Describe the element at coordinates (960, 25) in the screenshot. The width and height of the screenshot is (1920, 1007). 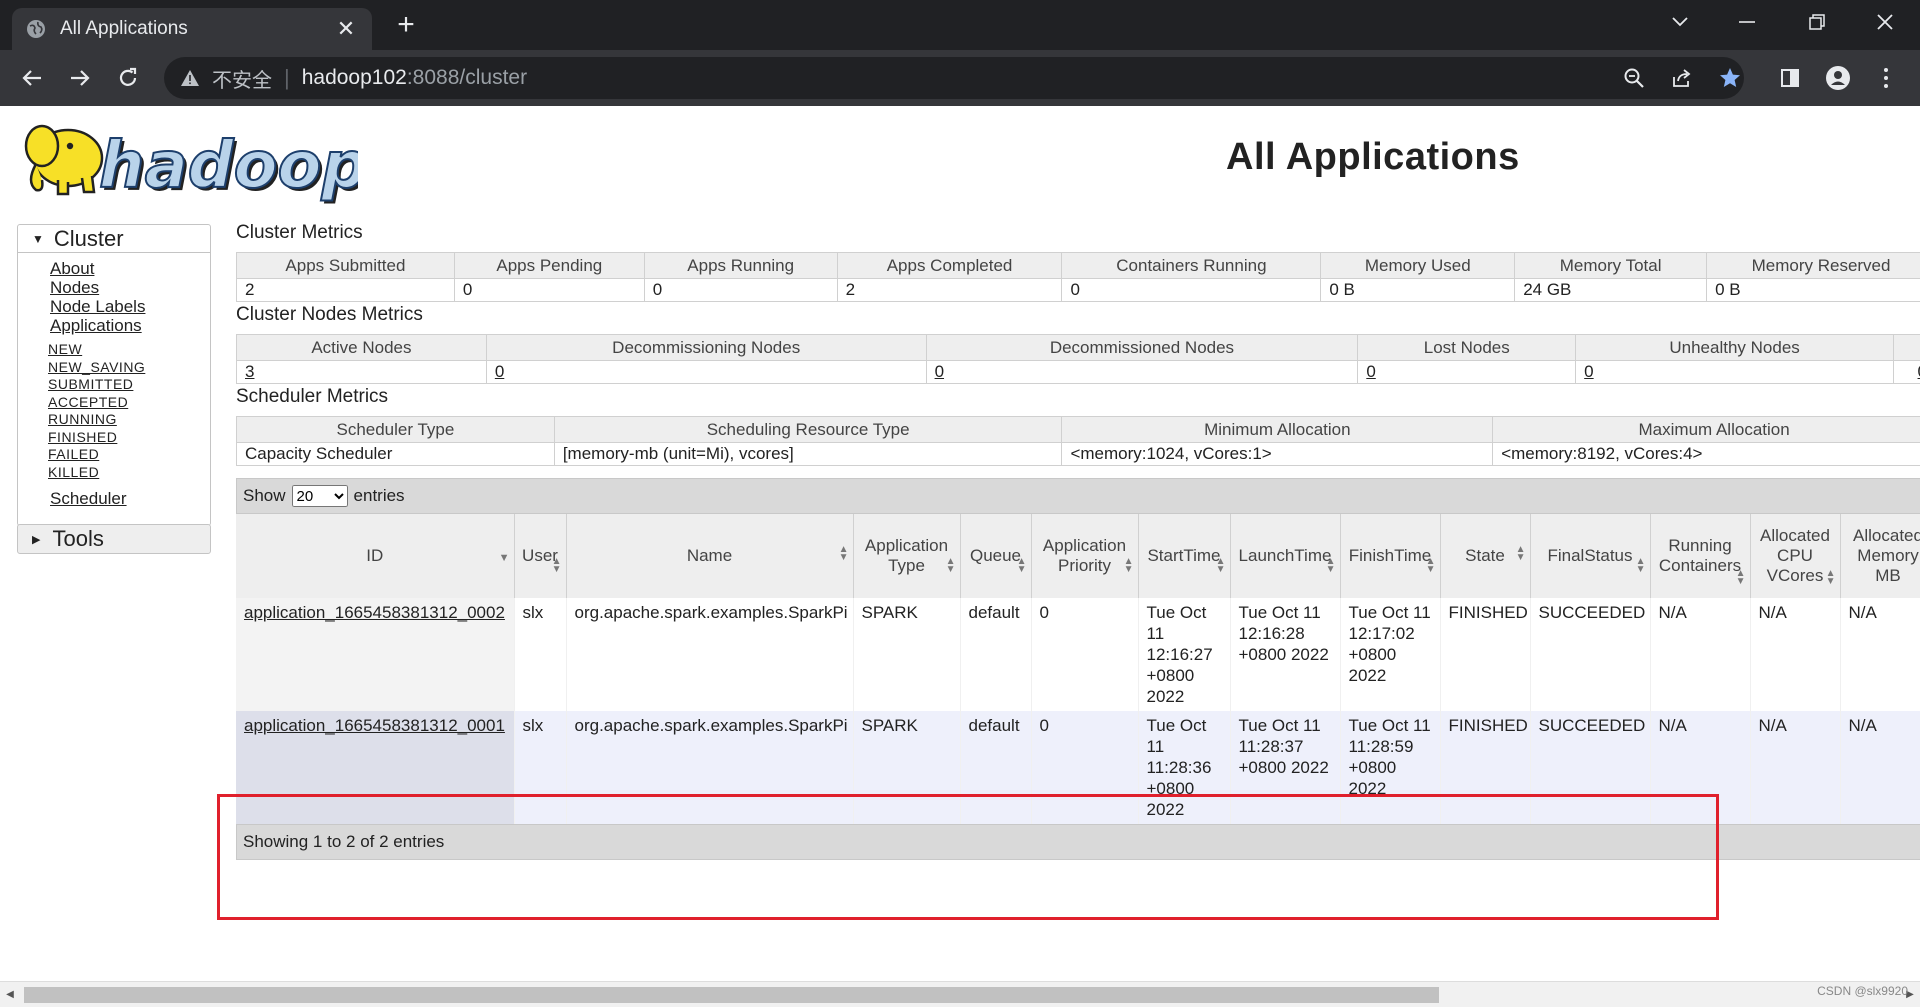
I see `browser-tab-strip: All Applications ✕ +` at that location.